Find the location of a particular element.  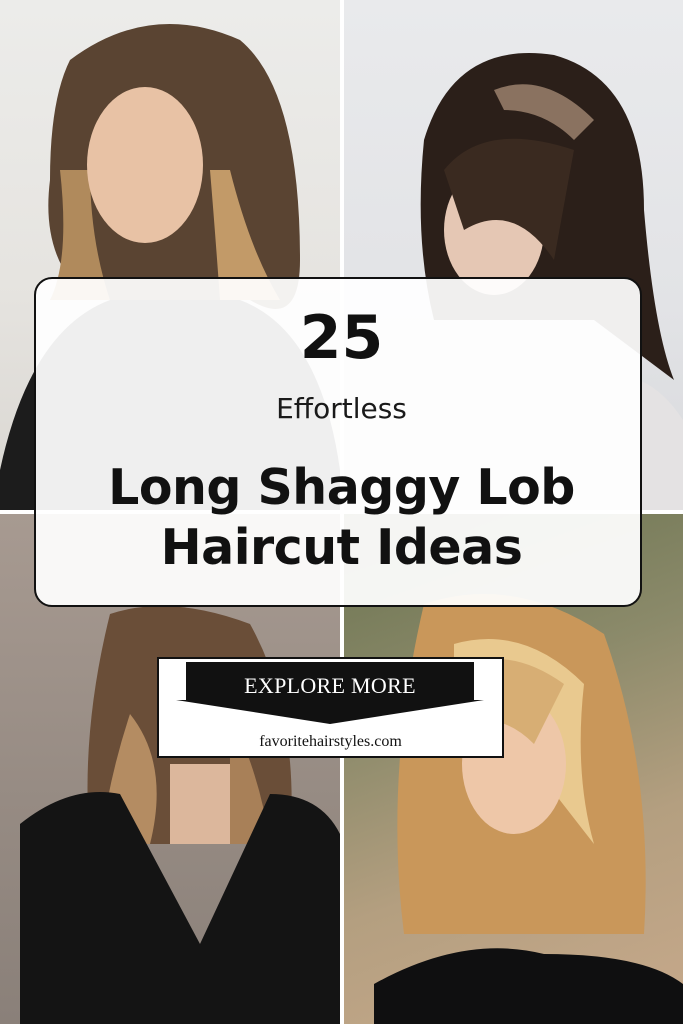

explore-more-label: EXPLORE MORE is located at coordinates (330, 686).